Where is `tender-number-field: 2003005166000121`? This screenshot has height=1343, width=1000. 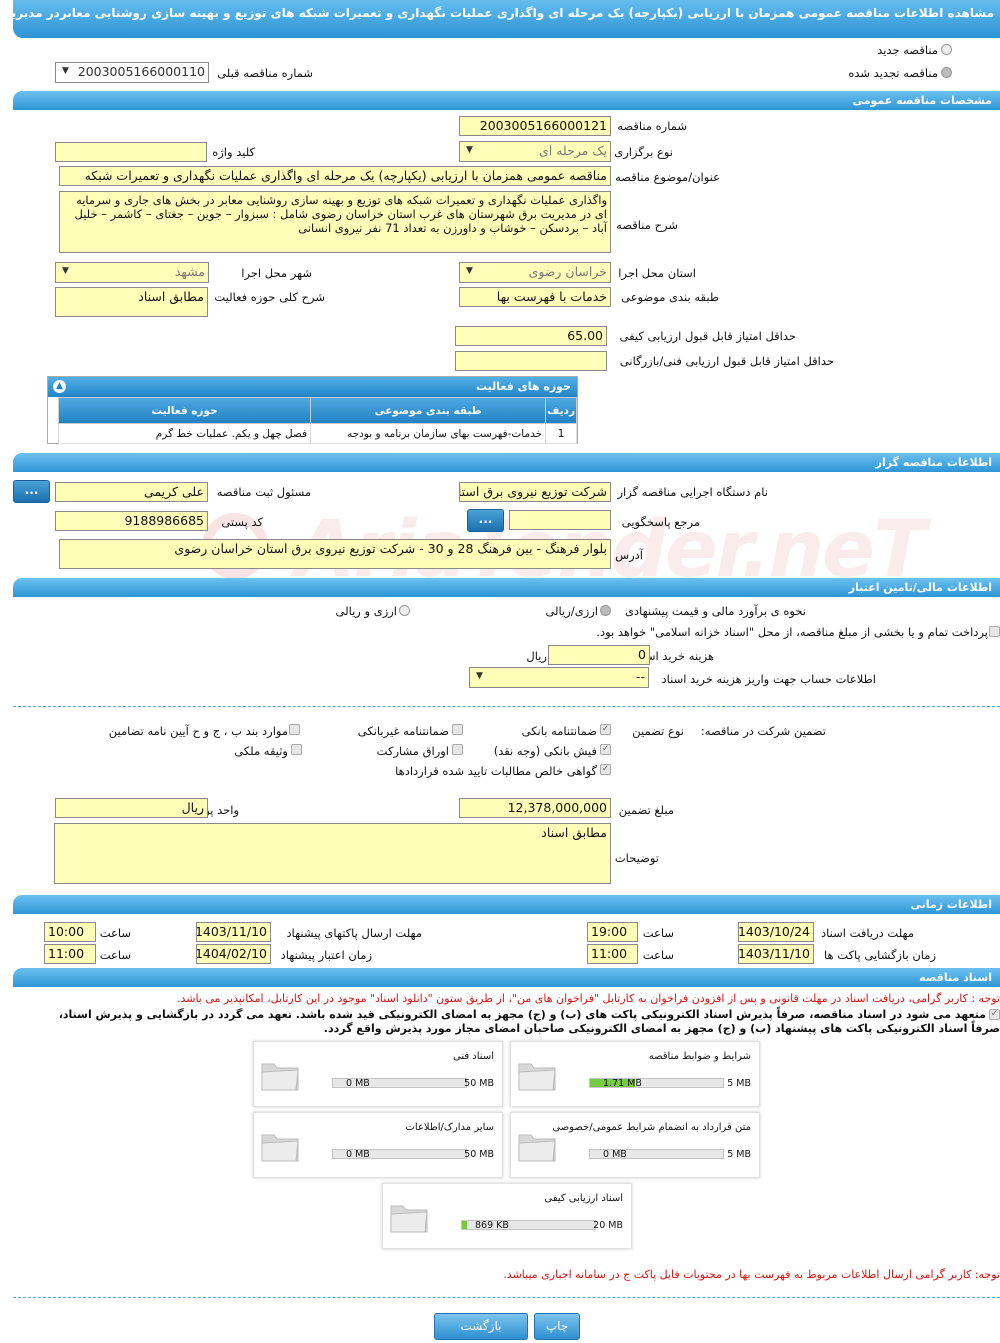 tender-number-field: 2003005166000121 is located at coordinates (535, 126).